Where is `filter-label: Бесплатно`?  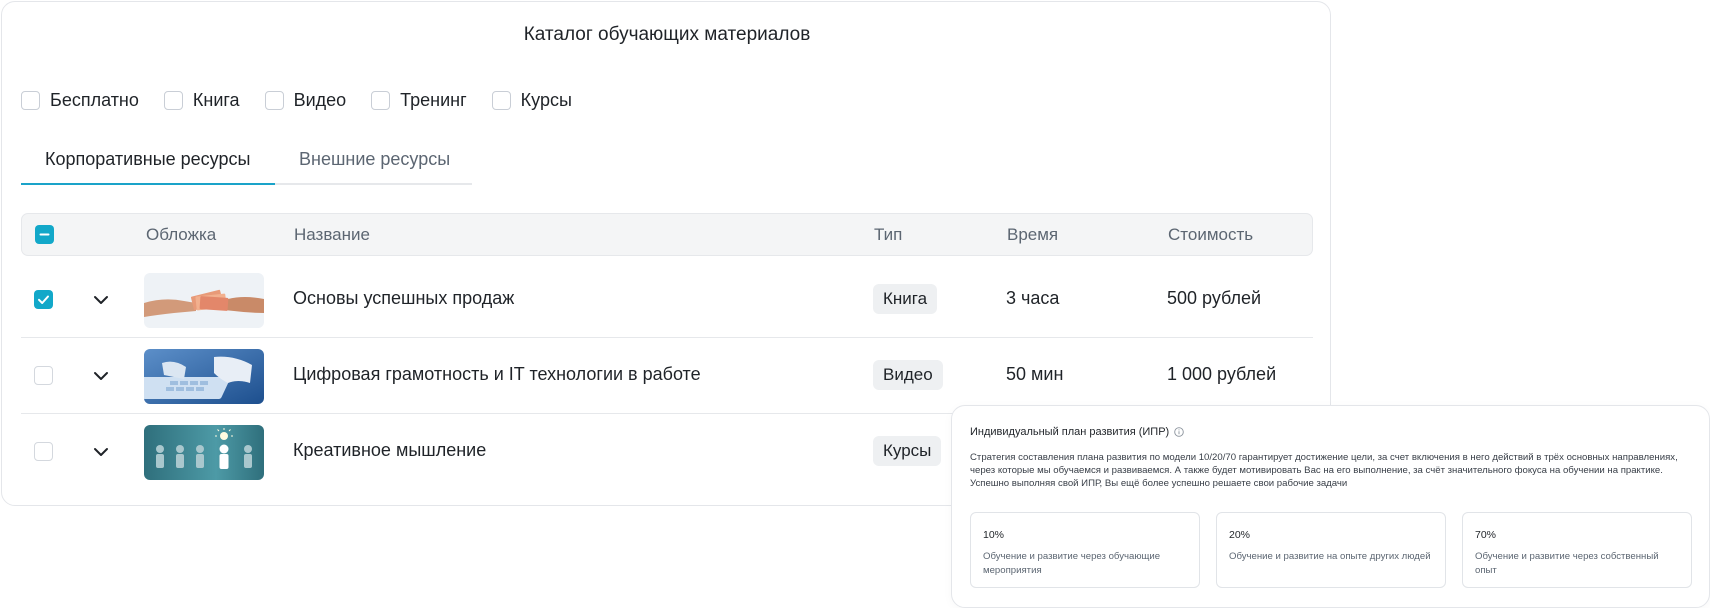 filter-label: Бесплатно is located at coordinates (94, 100).